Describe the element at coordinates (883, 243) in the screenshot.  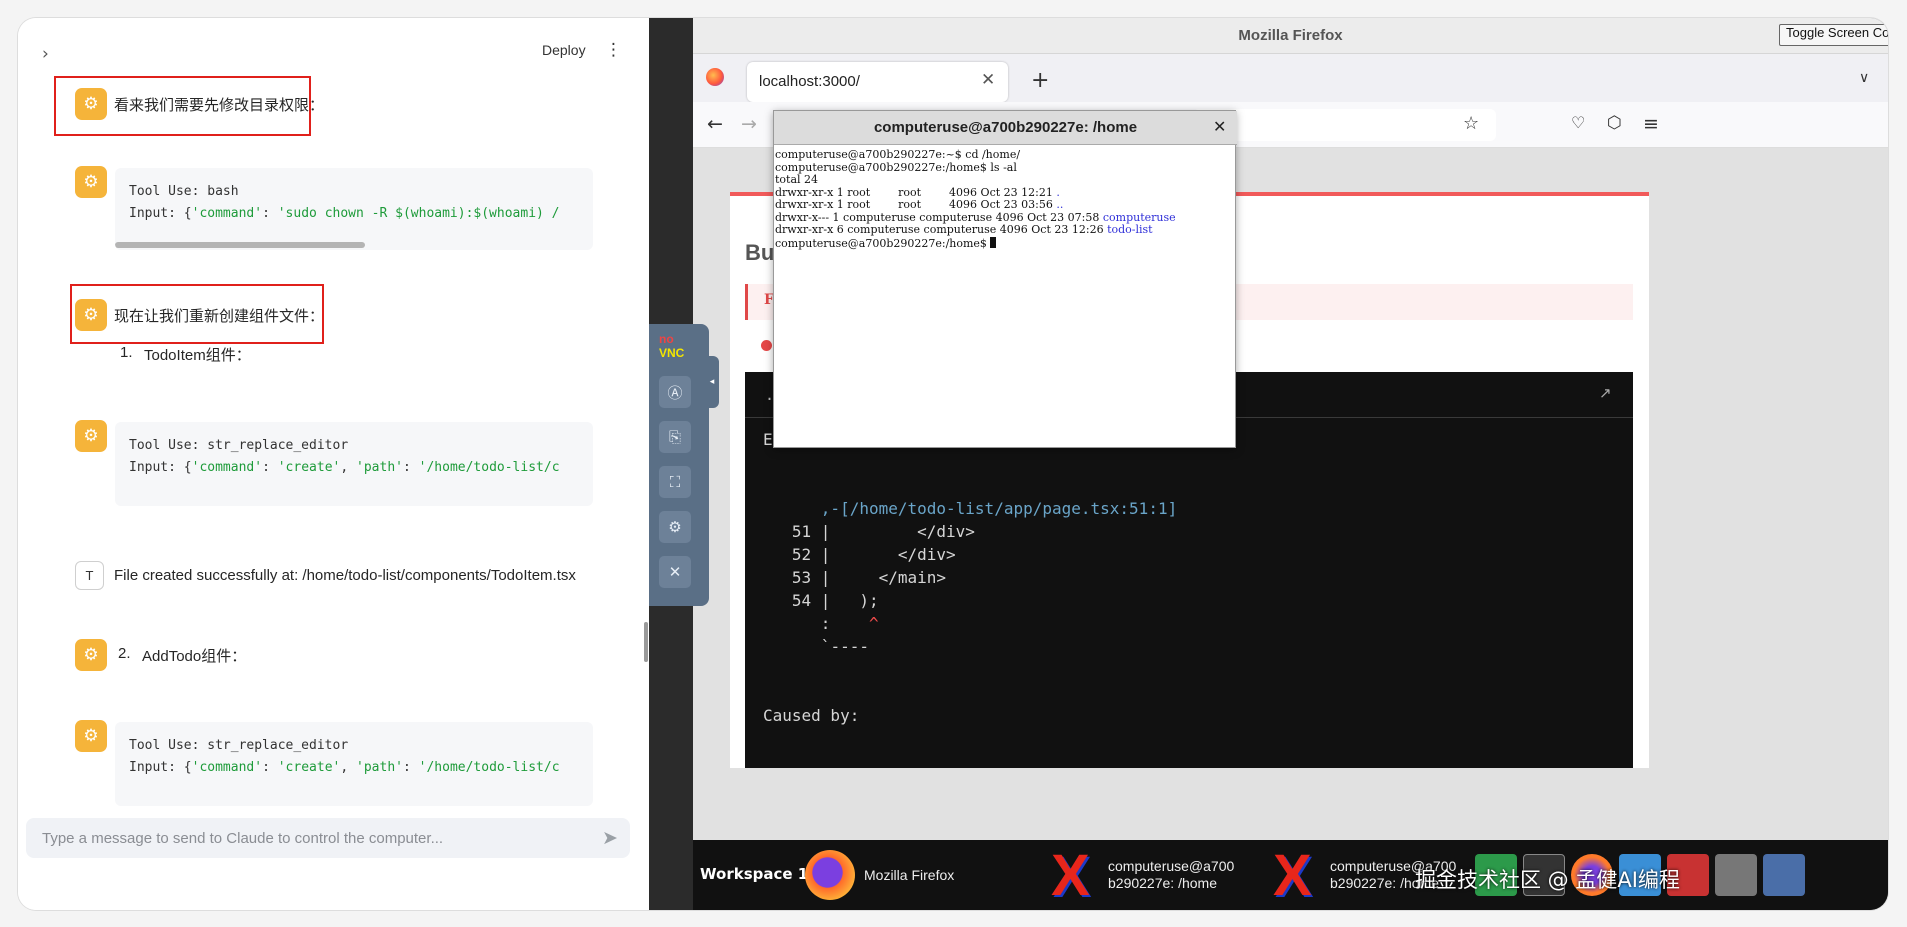
I see `terminal-prompt: computeruse@a700b290227e:/home$` at that location.